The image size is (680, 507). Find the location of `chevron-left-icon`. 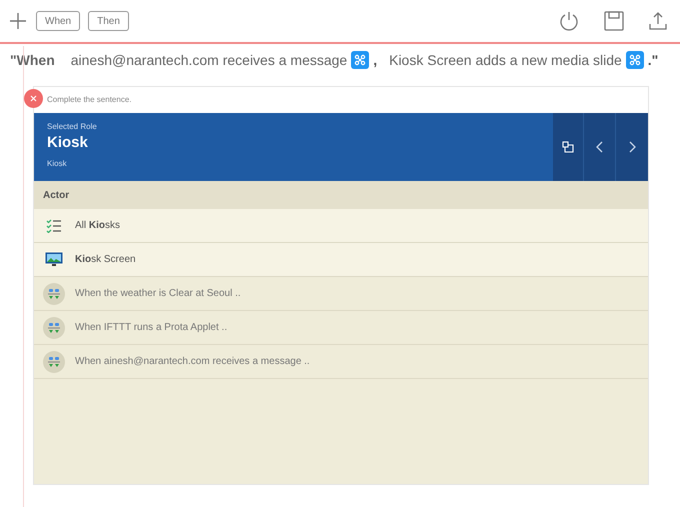

chevron-left-icon is located at coordinates (600, 147).